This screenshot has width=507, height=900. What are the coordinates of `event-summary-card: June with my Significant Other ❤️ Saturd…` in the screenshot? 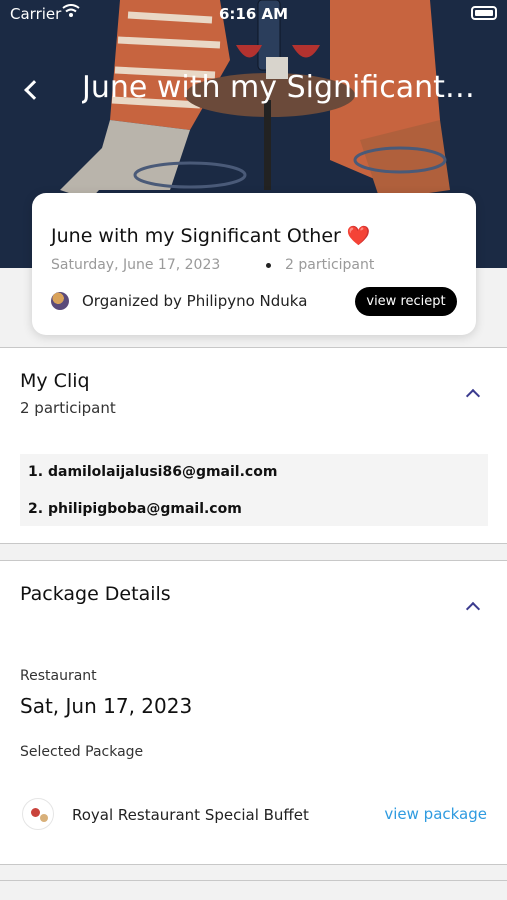 It's located at (254, 264).